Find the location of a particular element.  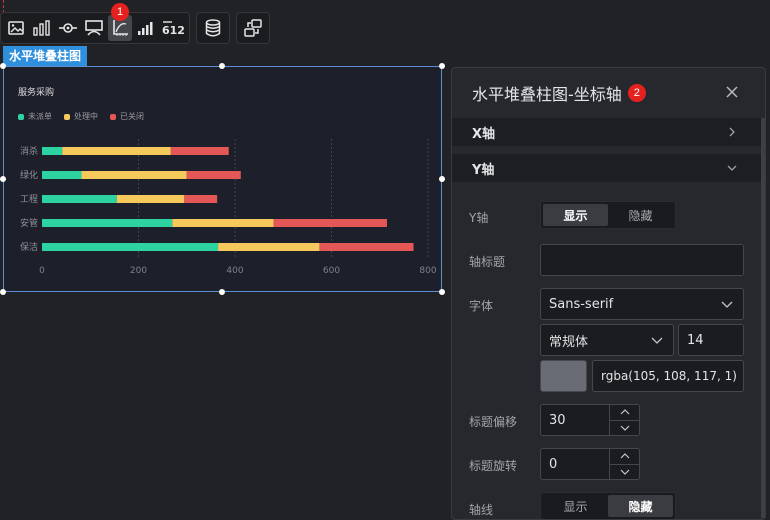

chart-plot: 0 200 400 600 800 保洁 安管 工程 绿化 消杀 is located at coordinates (228, 207).